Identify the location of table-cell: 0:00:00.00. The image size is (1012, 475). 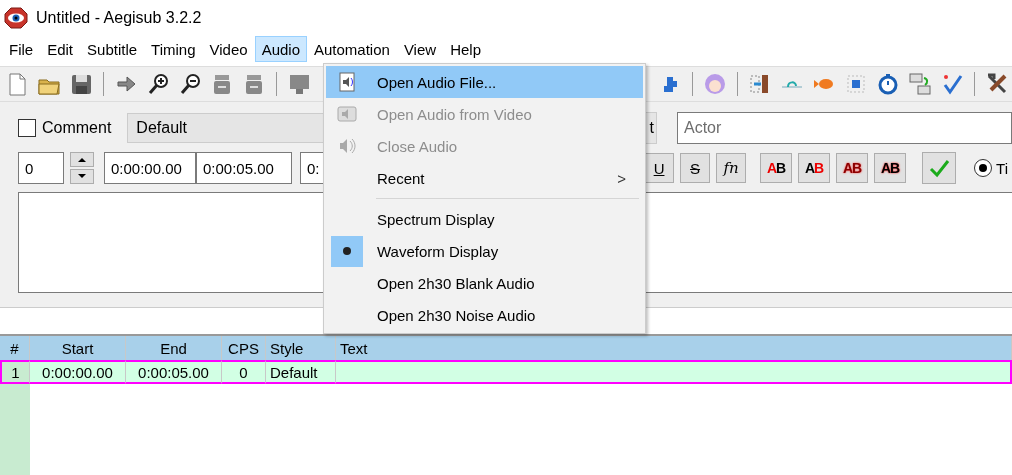
(78, 372).